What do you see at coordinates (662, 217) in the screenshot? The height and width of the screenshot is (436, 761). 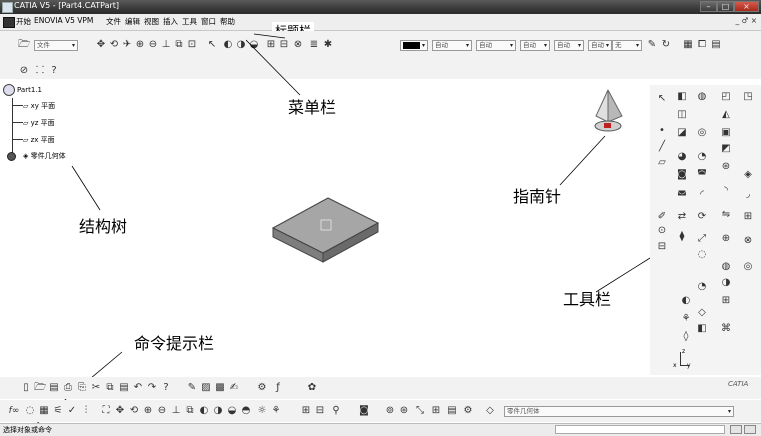 I see `sketcher-icon: ✐` at bounding box center [662, 217].